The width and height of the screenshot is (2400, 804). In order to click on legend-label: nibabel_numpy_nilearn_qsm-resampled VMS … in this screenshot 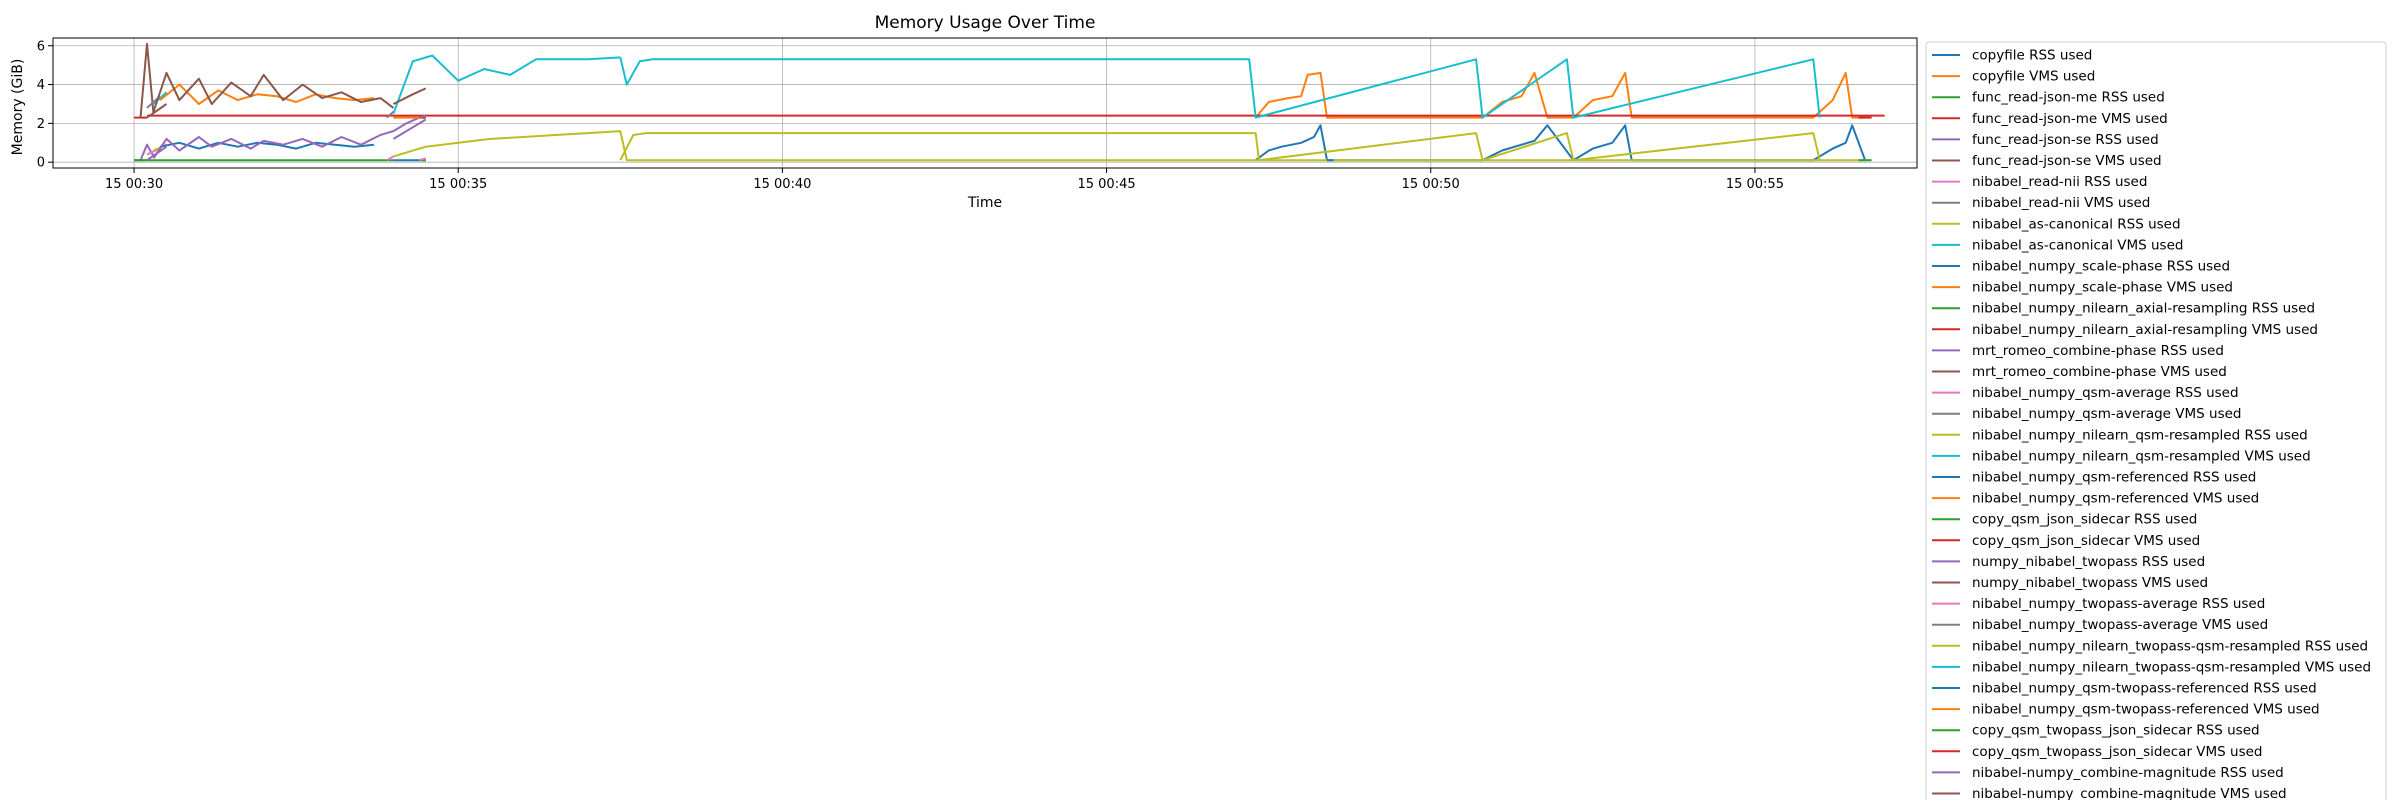, I will do `click(2141, 456)`.